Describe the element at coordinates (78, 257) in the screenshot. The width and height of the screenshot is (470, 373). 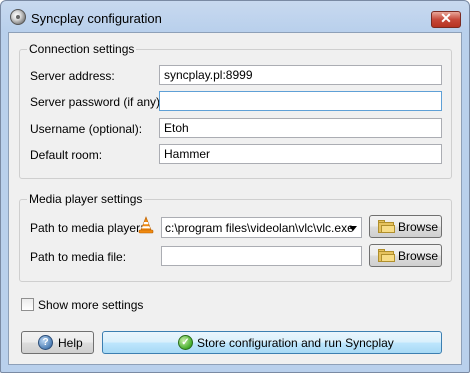
I see `media-file-path-label: Path to media file:` at that location.